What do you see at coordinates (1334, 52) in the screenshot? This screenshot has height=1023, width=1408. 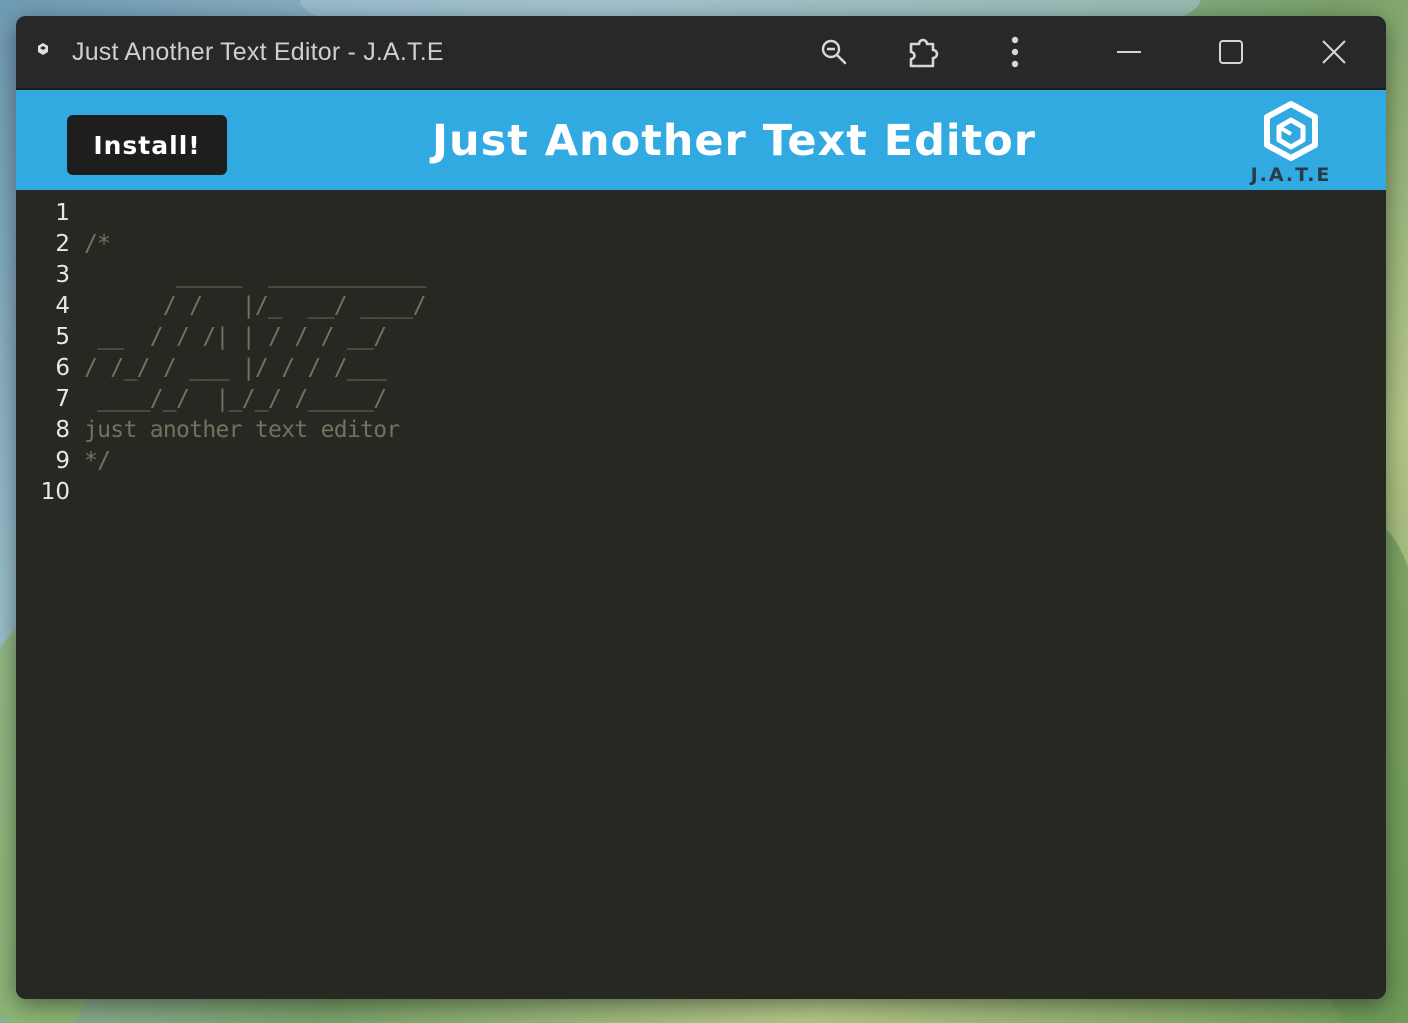 I see `close-icon` at bounding box center [1334, 52].